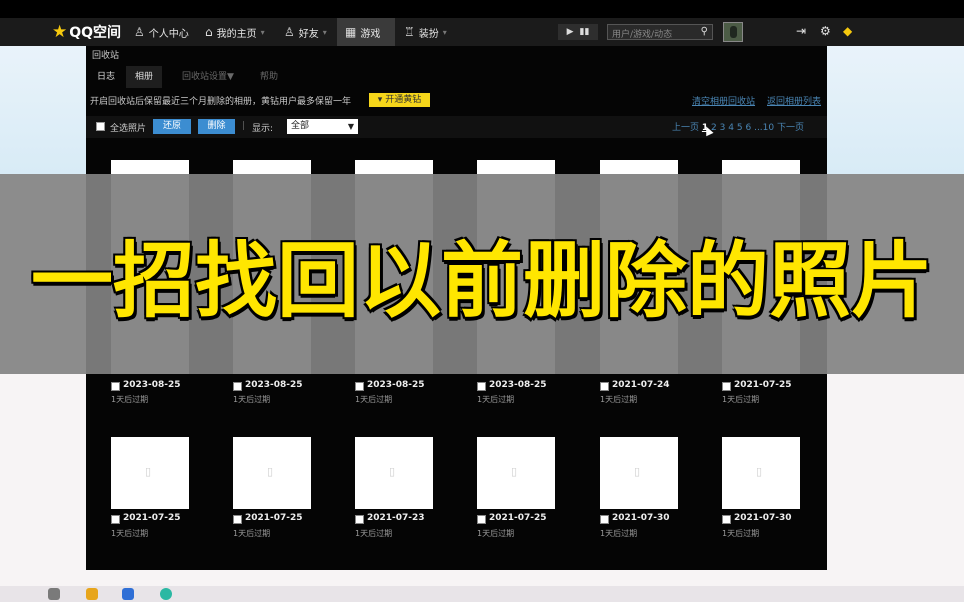 This screenshot has height=602, width=964. What do you see at coordinates (396, 518) in the screenshot?
I see `photo-date: 2021-07-23` at bounding box center [396, 518].